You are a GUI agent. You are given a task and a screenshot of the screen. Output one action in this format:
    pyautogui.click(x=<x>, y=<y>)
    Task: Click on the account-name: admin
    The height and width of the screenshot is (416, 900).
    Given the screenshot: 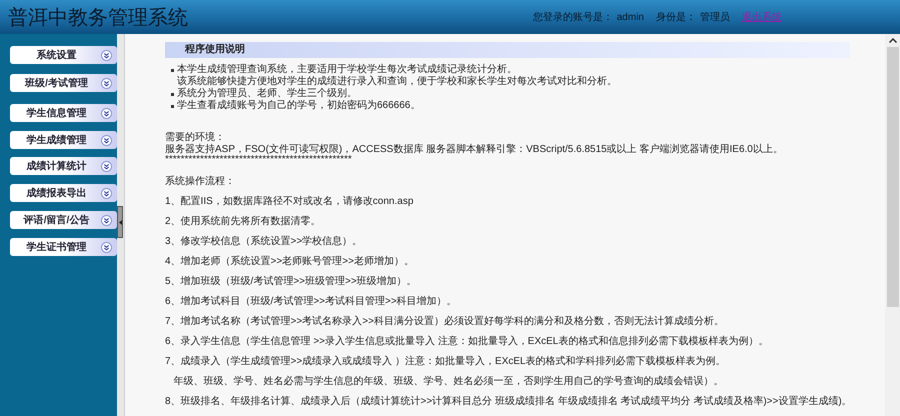 What is the action you would take?
    pyautogui.click(x=630, y=17)
    